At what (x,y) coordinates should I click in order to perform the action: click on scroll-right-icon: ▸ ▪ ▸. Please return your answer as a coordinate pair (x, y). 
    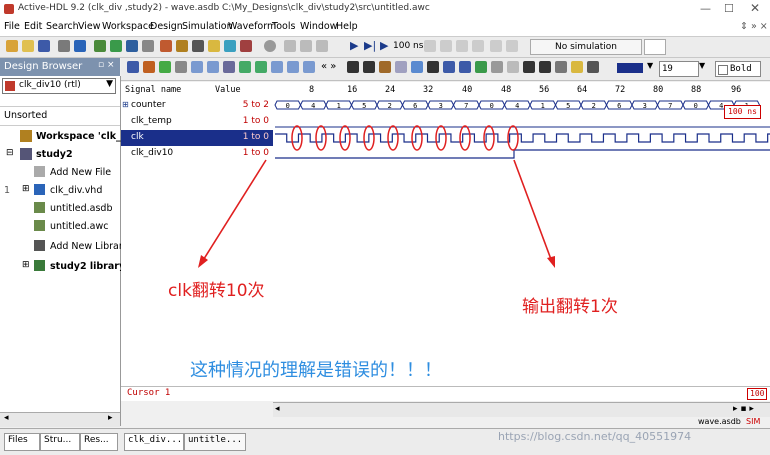
    Looking at the image, I should click on (743, 409).